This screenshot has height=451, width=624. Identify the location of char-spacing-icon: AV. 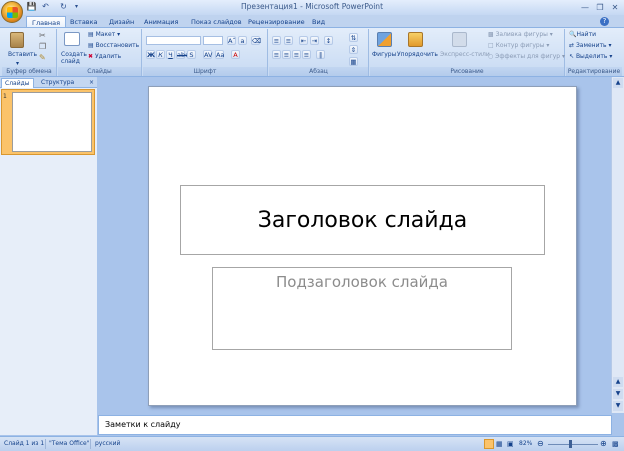
(207, 54).